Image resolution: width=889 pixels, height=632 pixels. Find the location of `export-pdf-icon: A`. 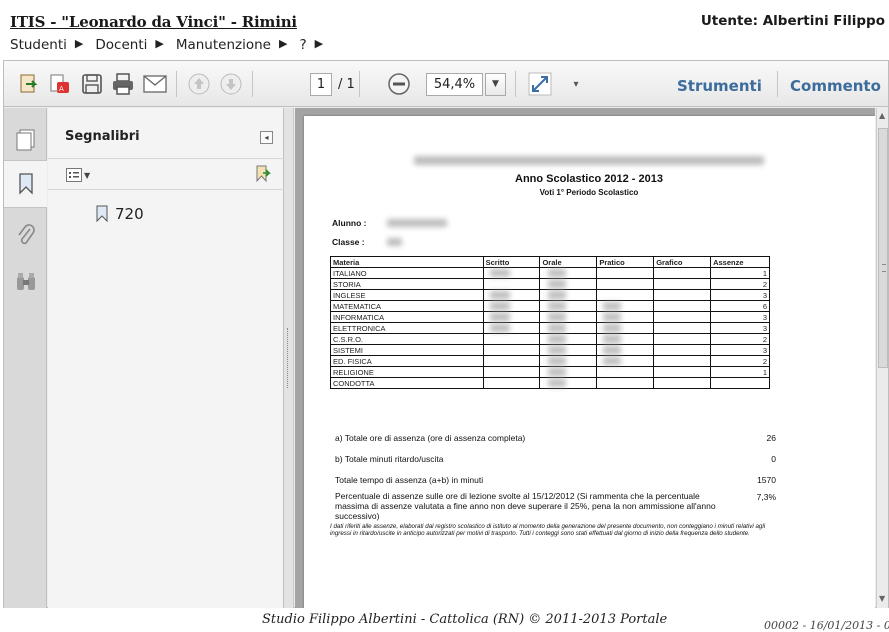

export-pdf-icon: A is located at coordinates (60, 84).